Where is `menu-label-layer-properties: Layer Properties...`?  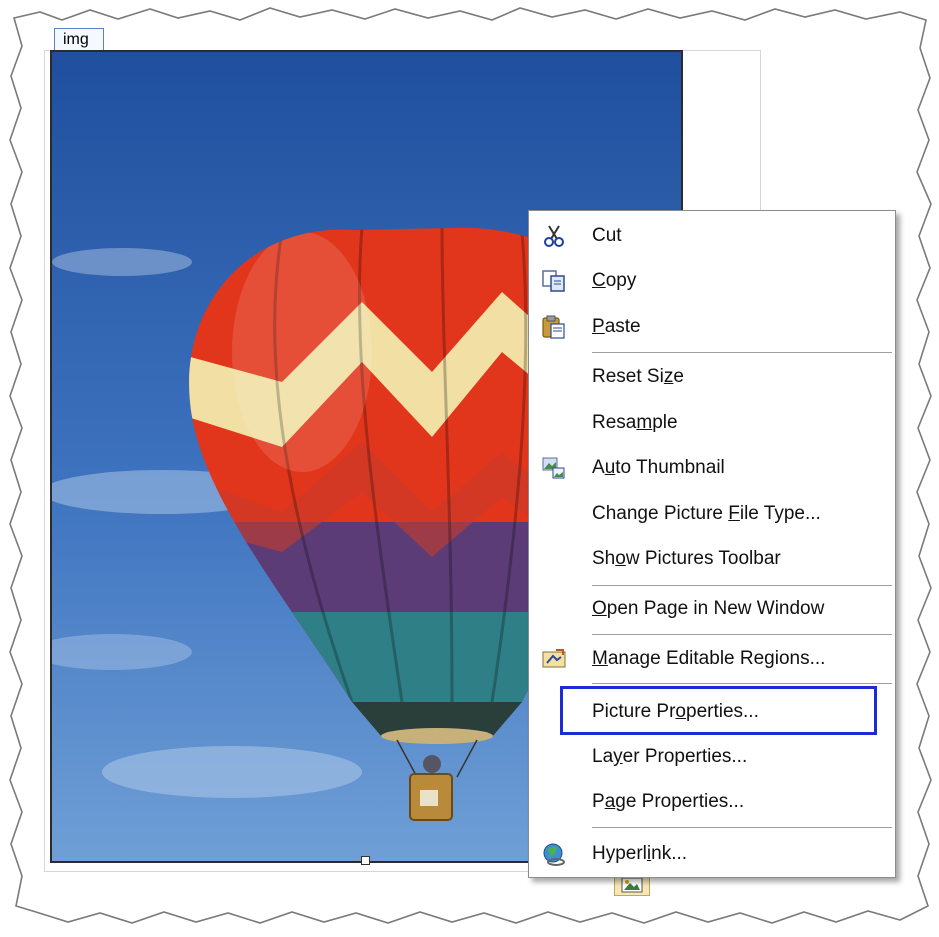 menu-label-layer-properties: Layer Properties... is located at coordinates (670, 756).